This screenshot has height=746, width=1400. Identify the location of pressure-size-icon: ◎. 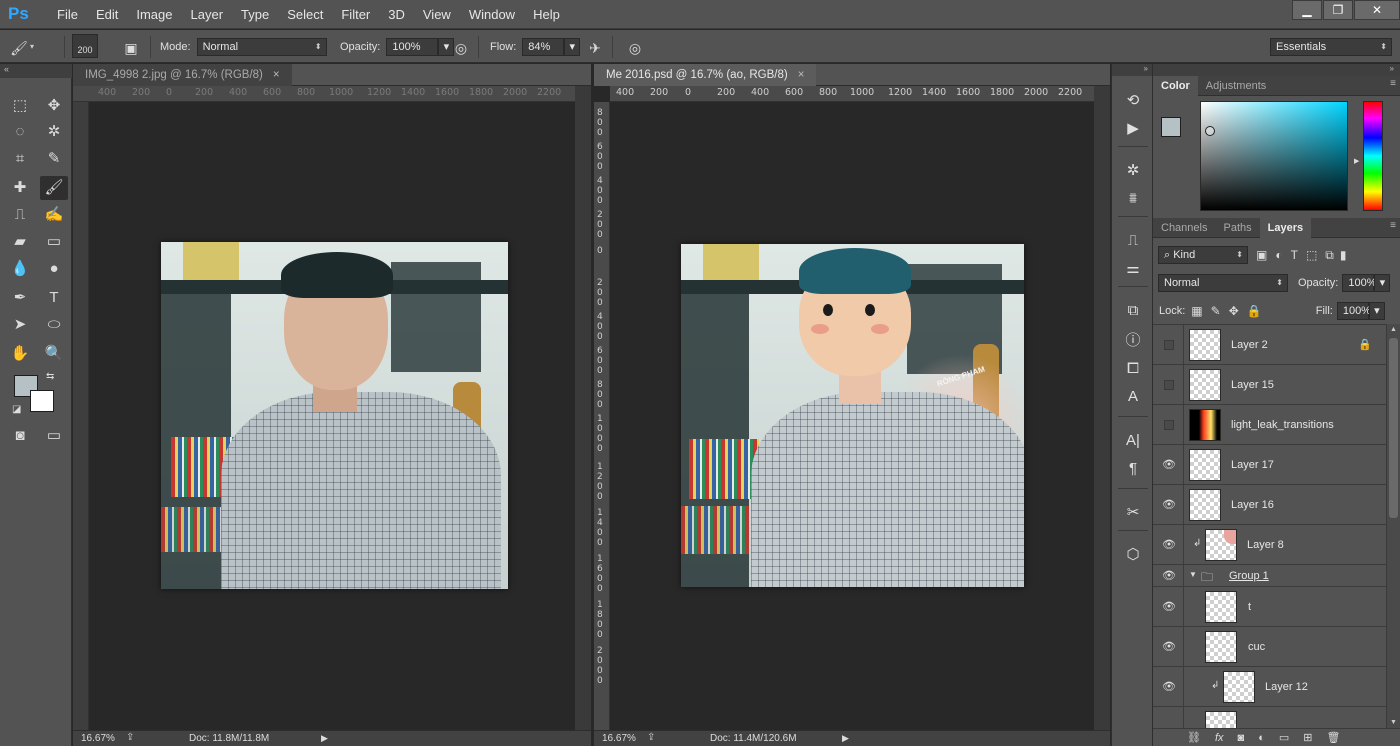
(635, 47).